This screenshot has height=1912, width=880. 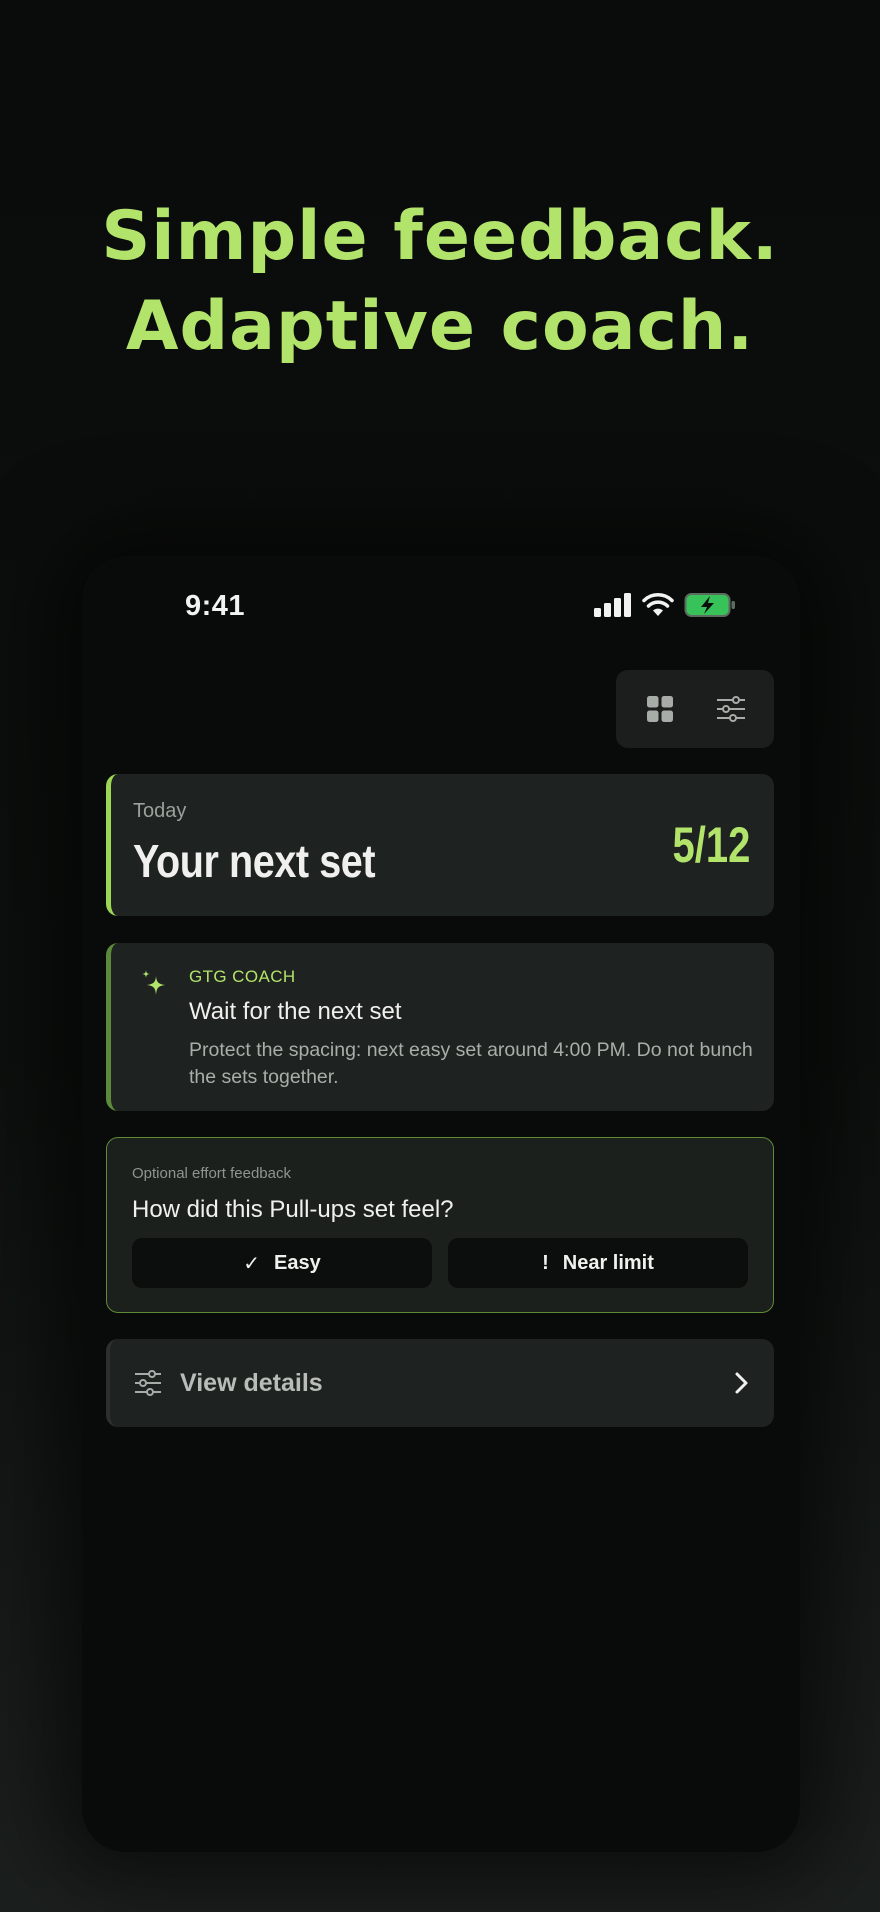 What do you see at coordinates (297, 1262) in the screenshot?
I see `easy-label: Easy` at bounding box center [297, 1262].